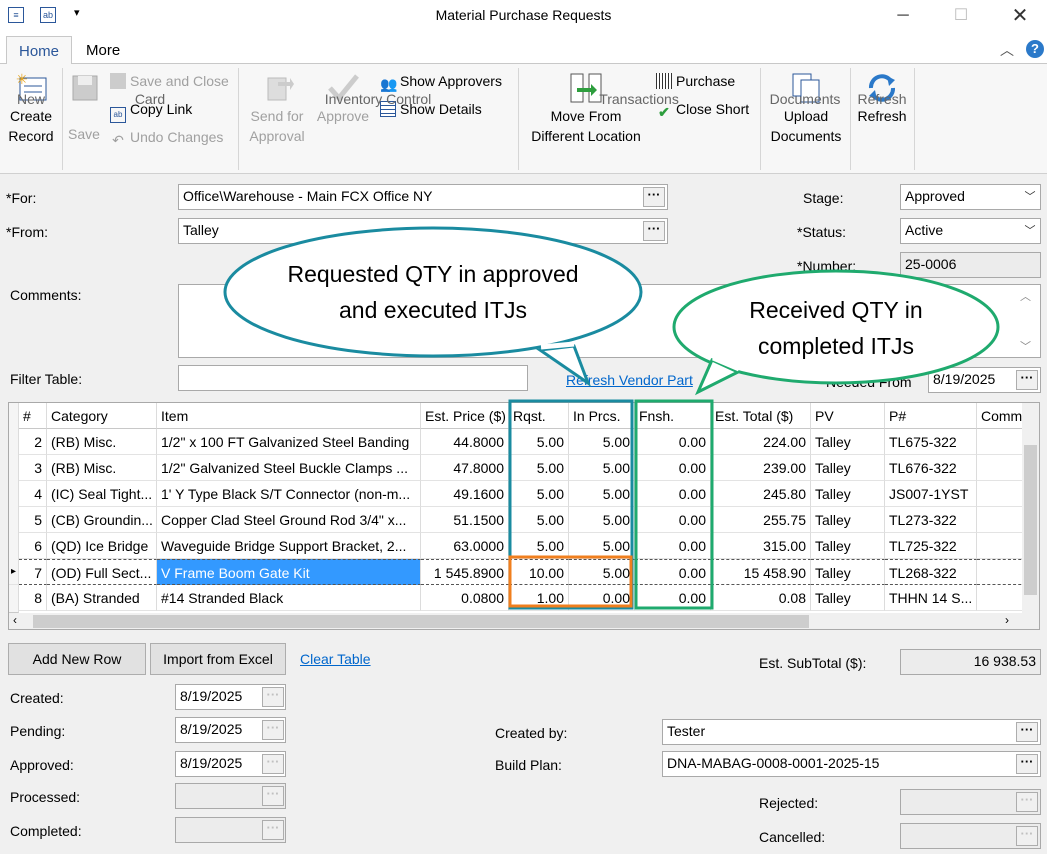 The image size is (1047, 854). Describe the element at coordinates (539, 572) in the screenshot. I see `table-cell-requested-qty: 10.00` at that location.